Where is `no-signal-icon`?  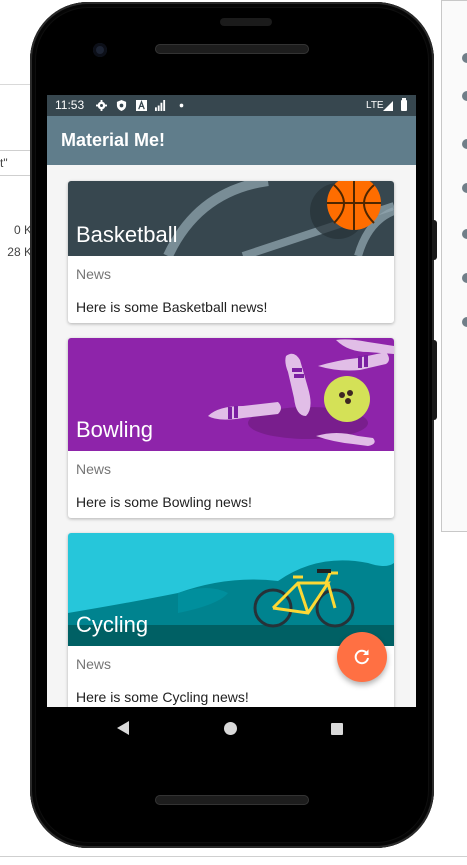
no-signal-icon is located at coordinates (160, 105).